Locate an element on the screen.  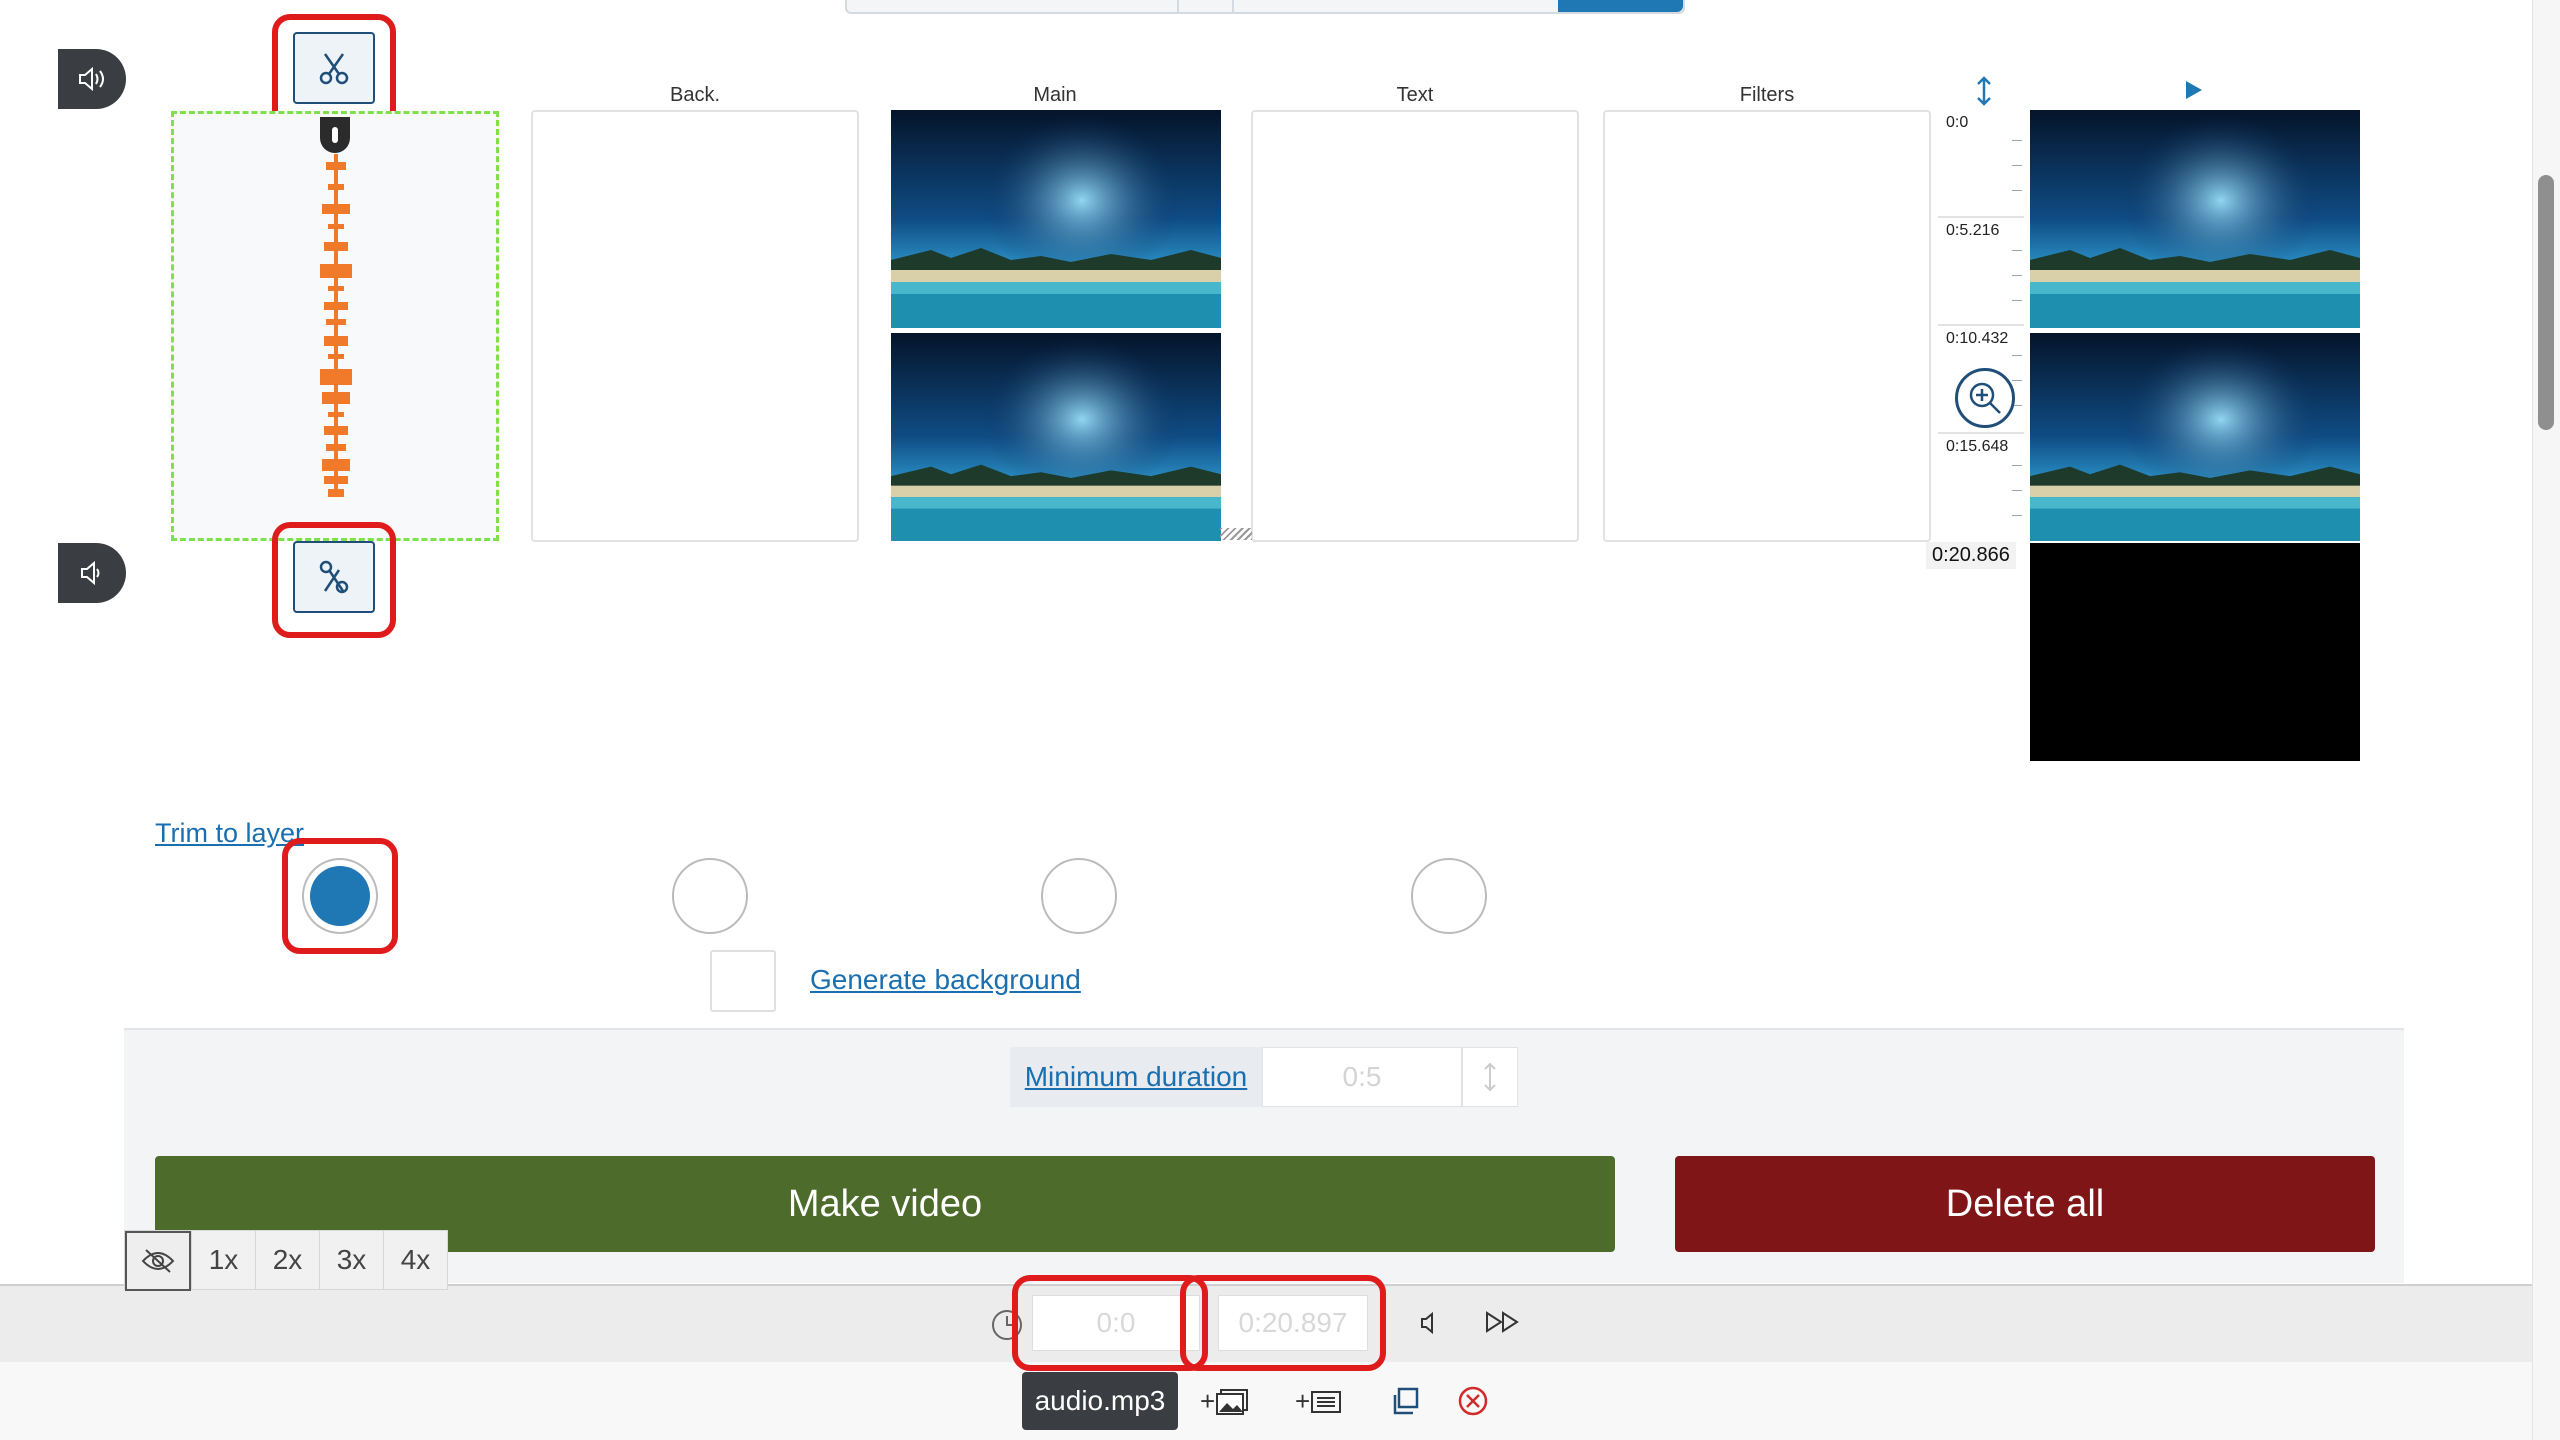
remove-track-button is located at coordinates (1473, 1403).